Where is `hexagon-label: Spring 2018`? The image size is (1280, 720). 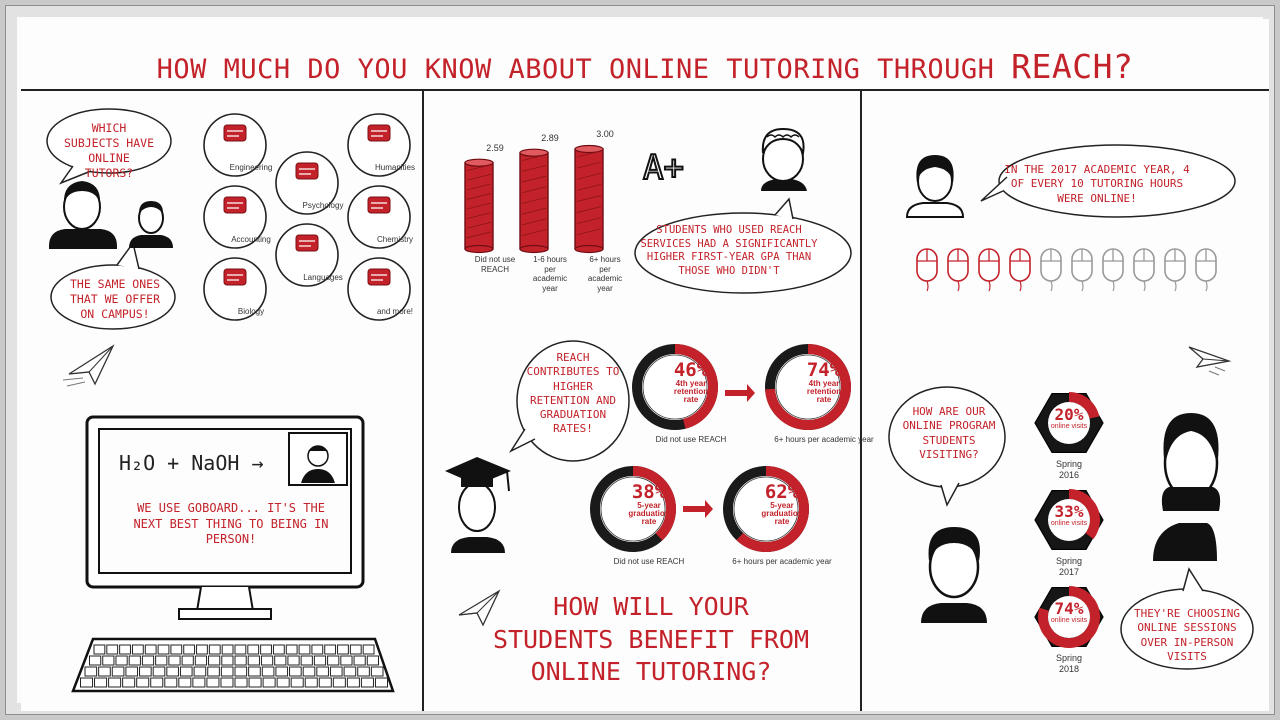
hexagon-label: Spring 2018 is located at coordinates (1068, 663).